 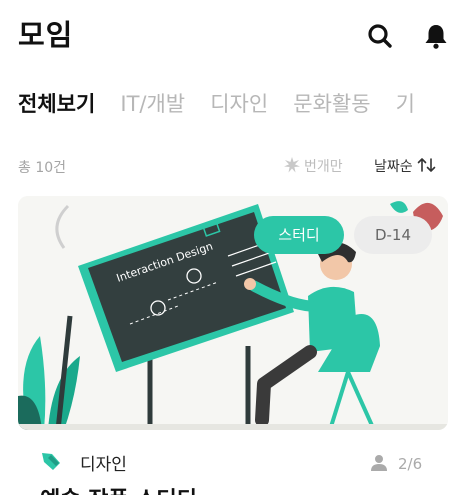 I want to click on list-meta-row: 총 10건 번개만 날짜순, so click(x=233, y=166).